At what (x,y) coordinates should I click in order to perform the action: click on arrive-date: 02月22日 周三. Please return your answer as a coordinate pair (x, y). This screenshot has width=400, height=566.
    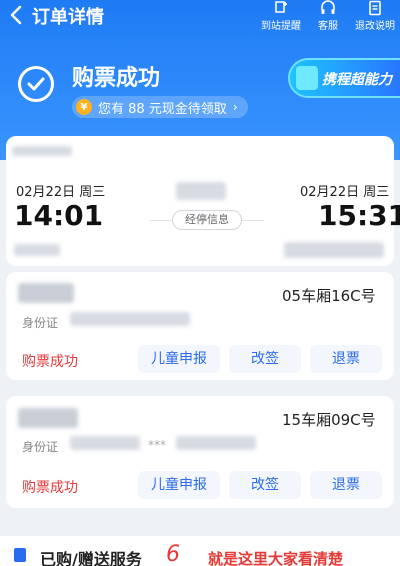
    Looking at the image, I should click on (344, 190).